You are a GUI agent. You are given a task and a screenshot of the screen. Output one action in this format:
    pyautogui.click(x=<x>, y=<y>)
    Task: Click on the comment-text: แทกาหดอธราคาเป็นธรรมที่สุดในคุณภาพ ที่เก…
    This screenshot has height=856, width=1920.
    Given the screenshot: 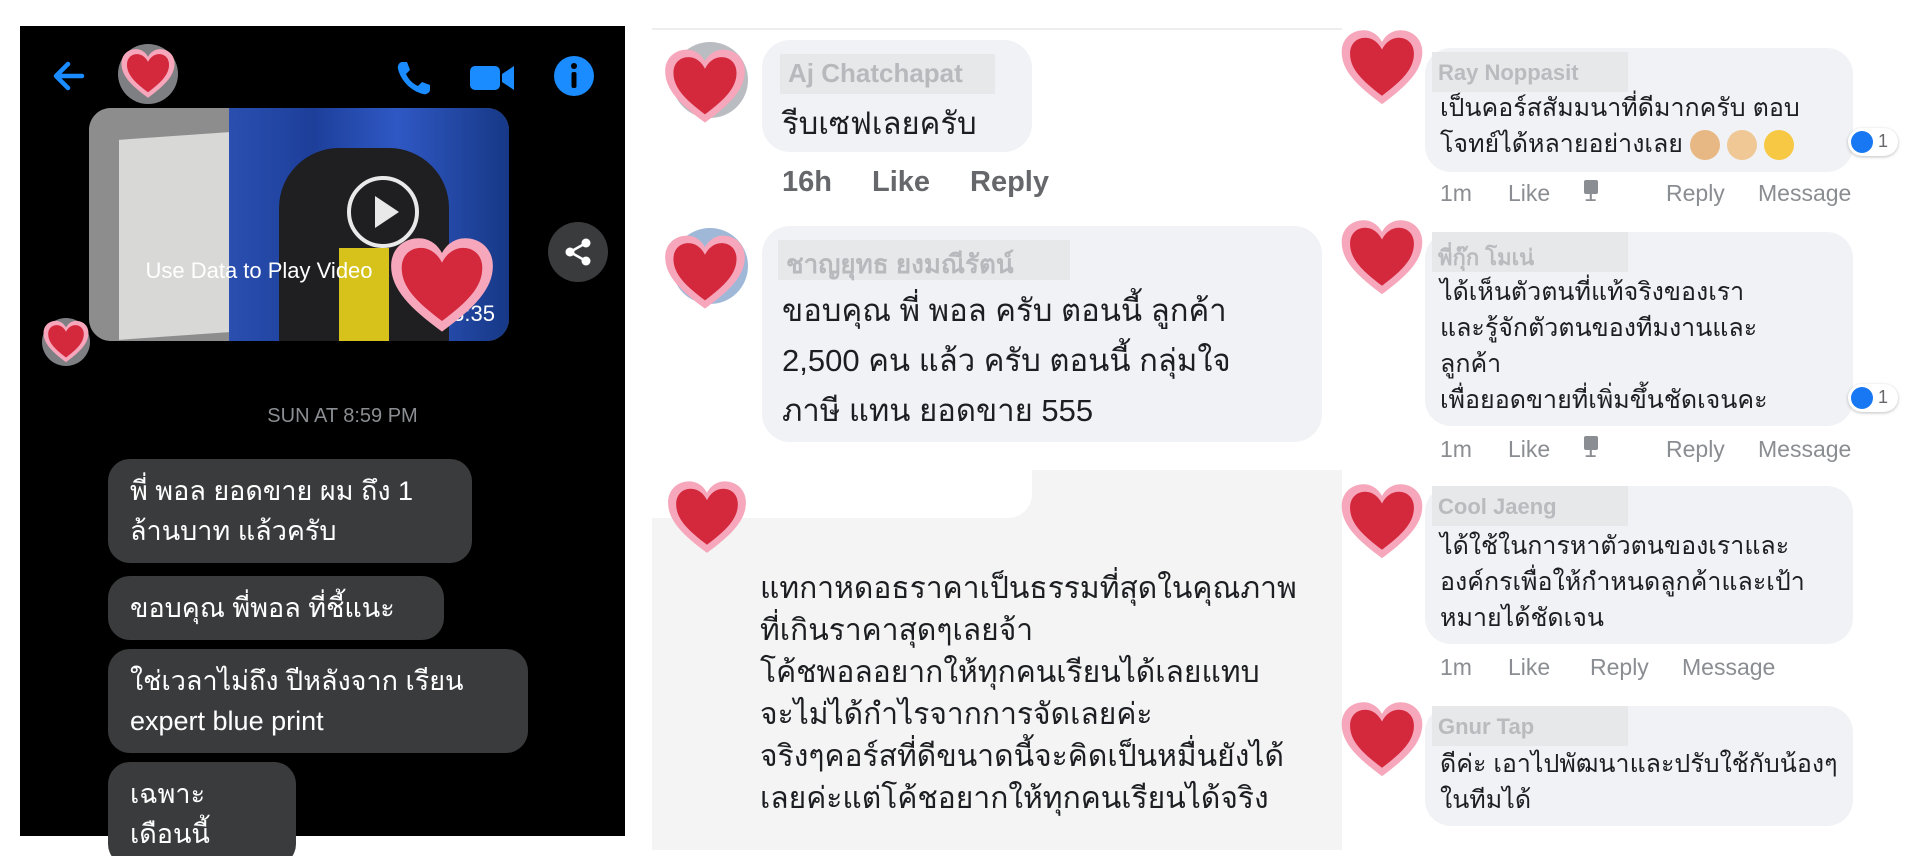 What is the action you would take?
    pyautogui.click(x=1028, y=694)
    